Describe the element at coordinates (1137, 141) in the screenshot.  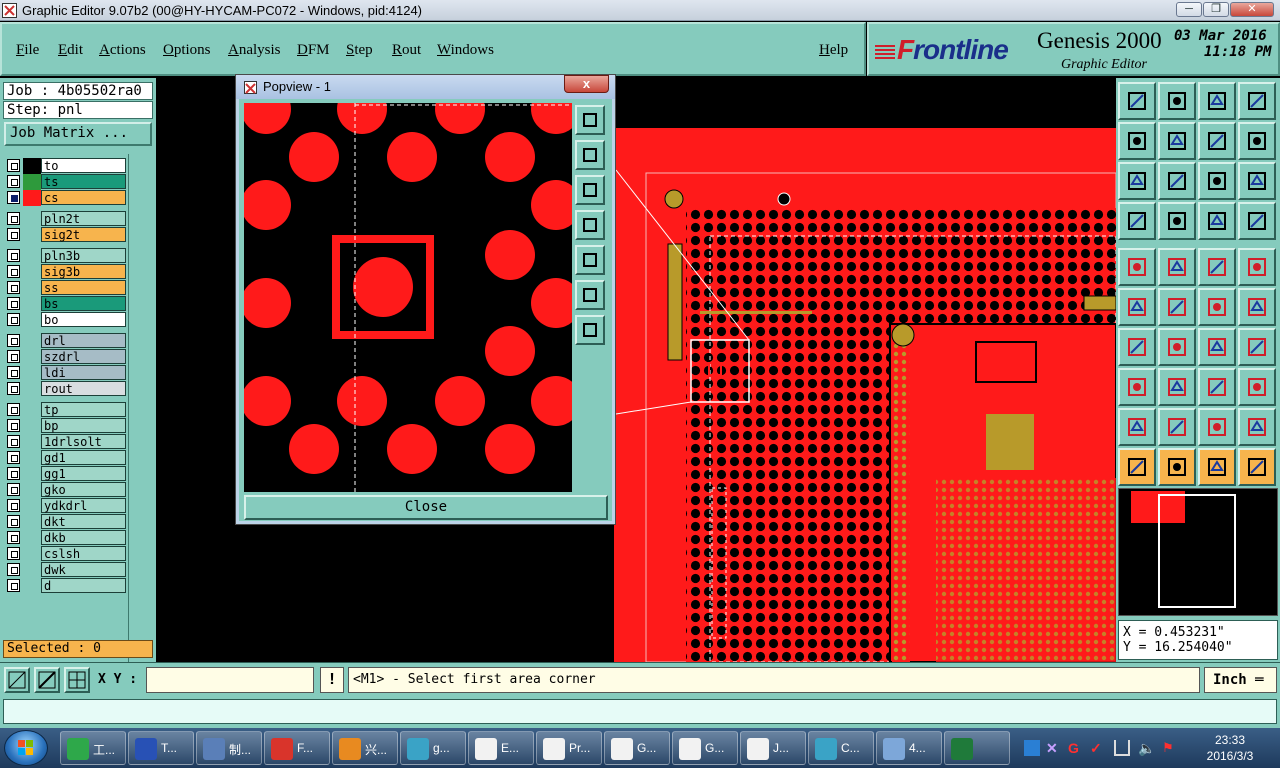
I see `pan-left-button` at that location.